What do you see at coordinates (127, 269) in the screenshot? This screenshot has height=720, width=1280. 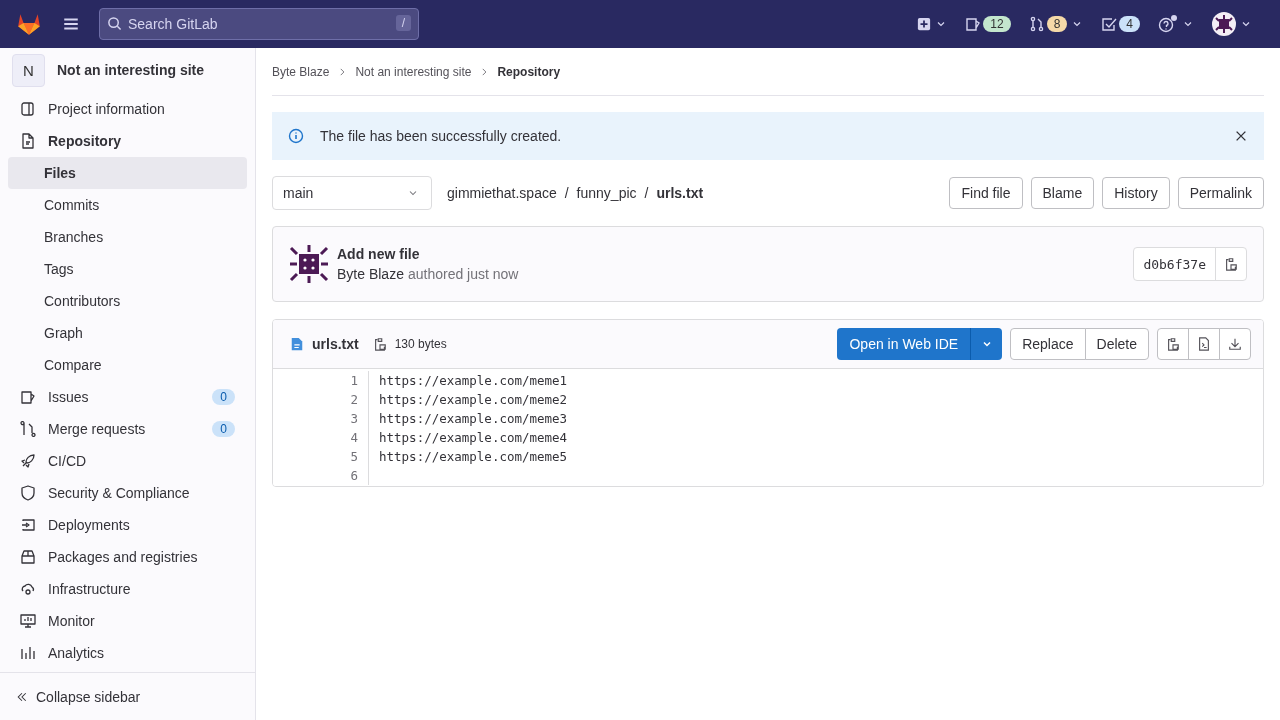 I see `sidebar-subitem: Tags` at bounding box center [127, 269].